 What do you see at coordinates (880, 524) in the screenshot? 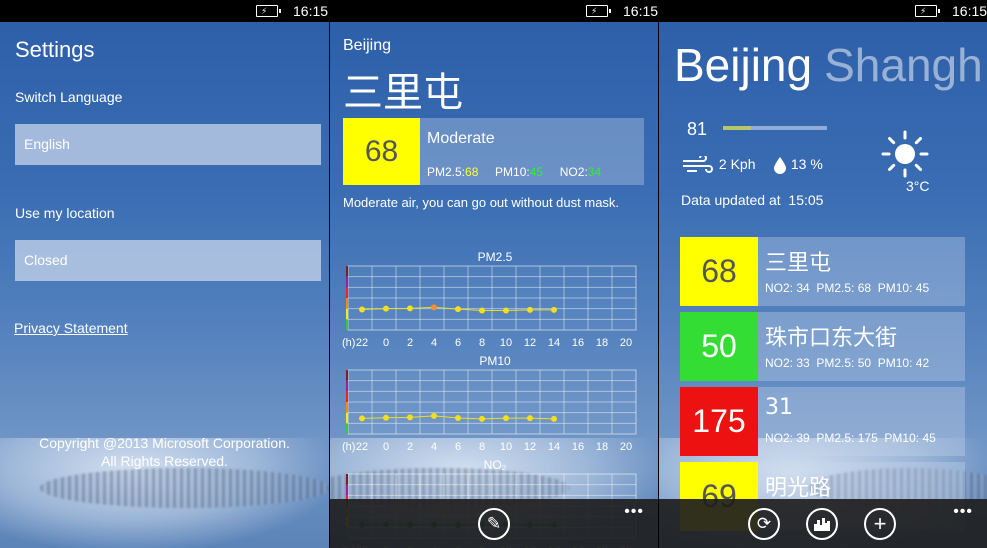
I see `add-city-button: +` at bounding box center [880, 524].